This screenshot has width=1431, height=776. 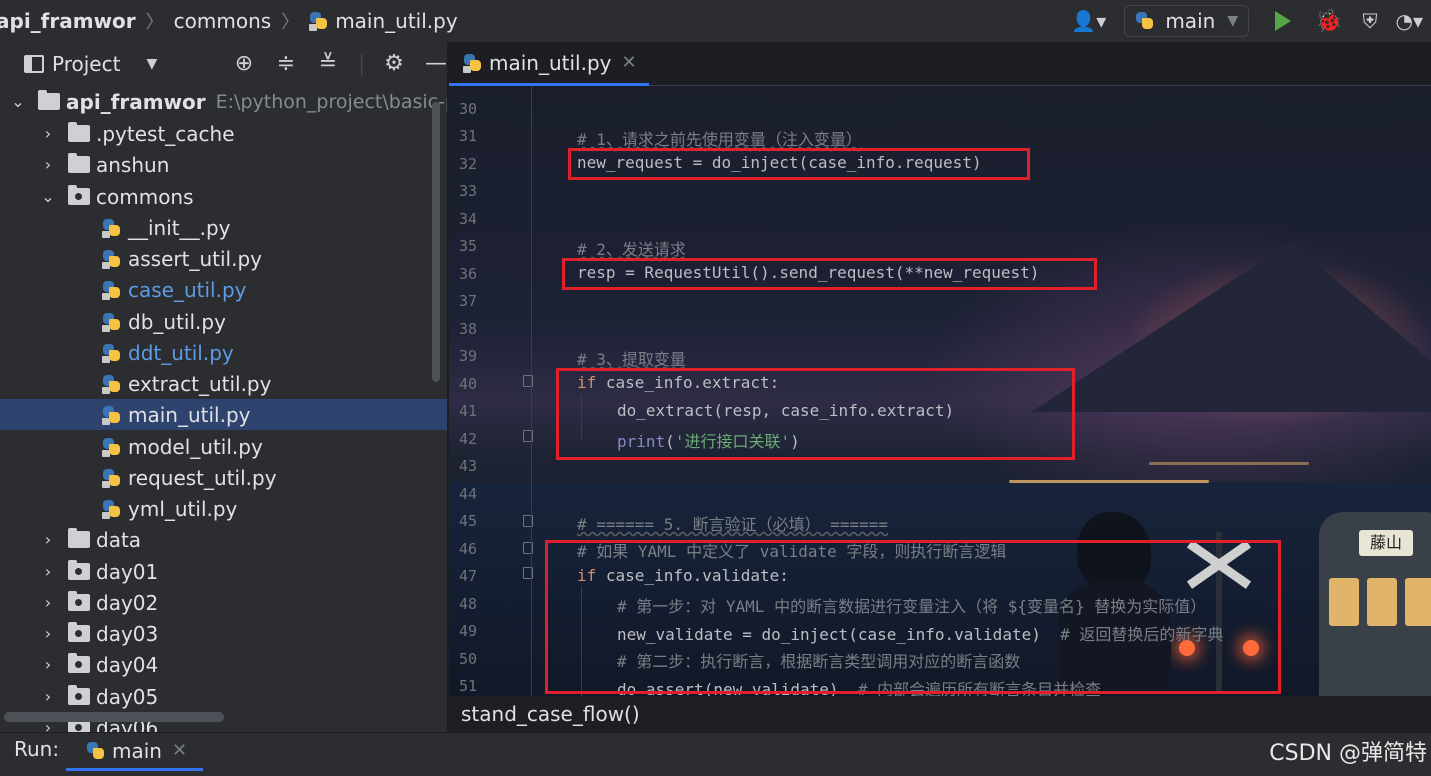 I want to click on code-line-35: # 2、发送请求, so click(x=631, y=248).